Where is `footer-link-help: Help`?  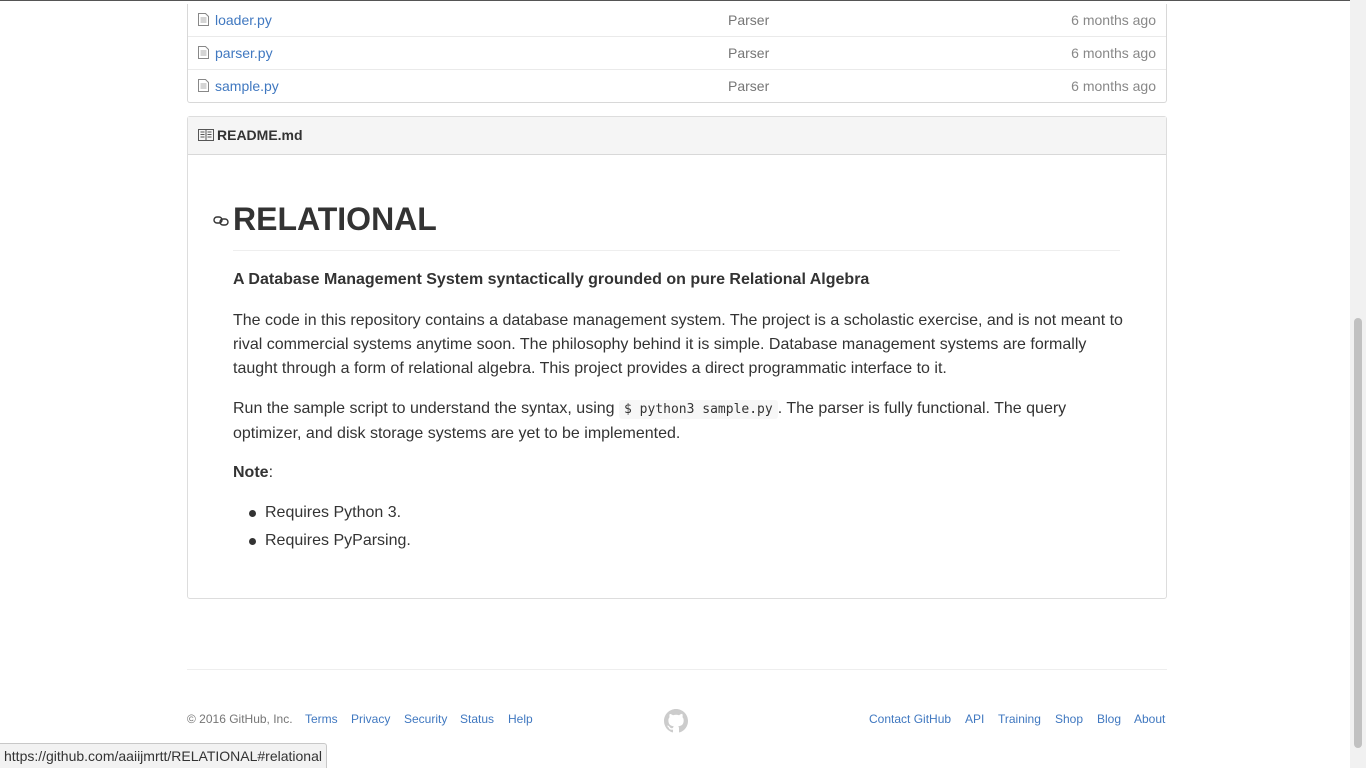 footer-link-help: Help is located at coordinates (520, 719).